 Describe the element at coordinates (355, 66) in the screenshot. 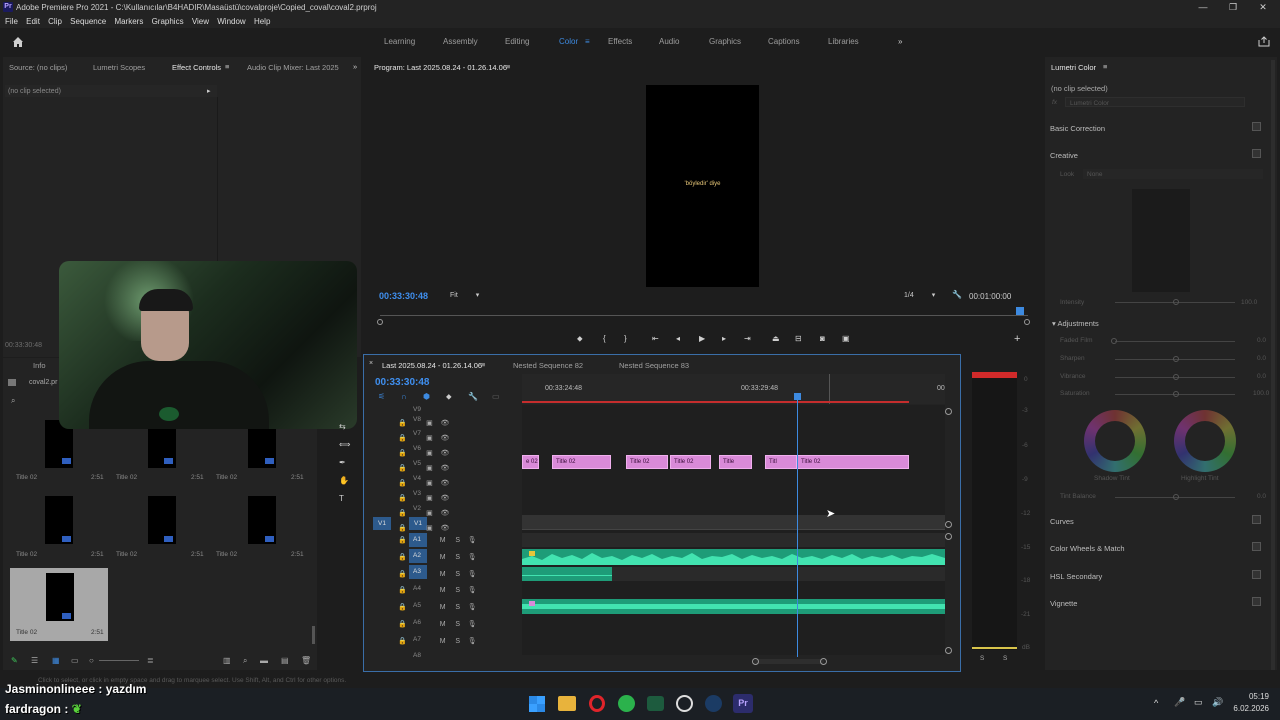

I see `more-tabs-icon: »` at that location.